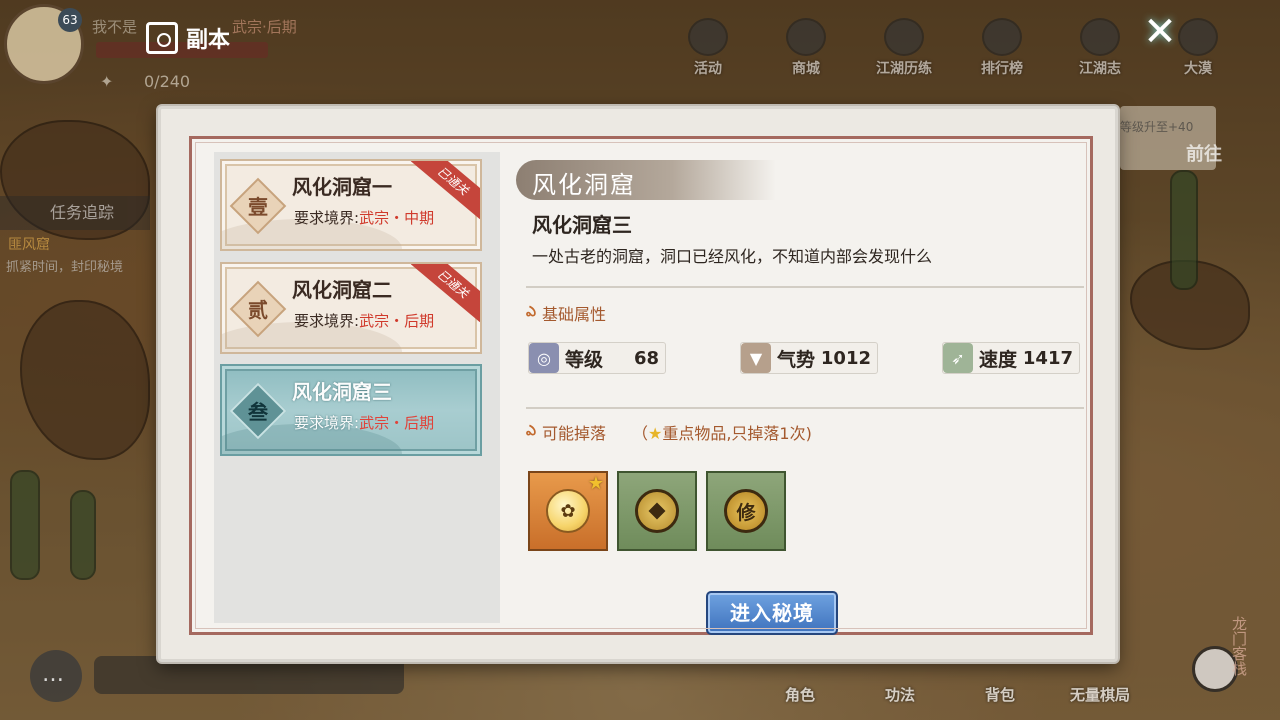 This screenshot has width=1280, height=720. I want to click on dungeon-requirement: 要求境界:武宗・中期, so click(364, 217).